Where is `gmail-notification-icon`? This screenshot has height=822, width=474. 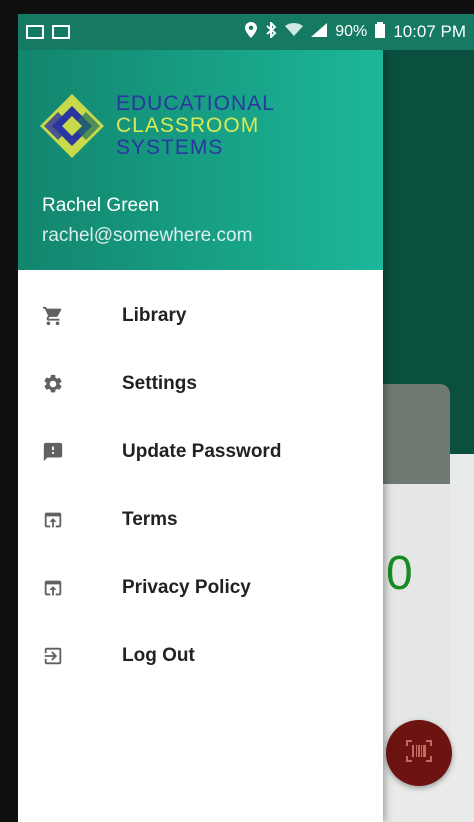 gmail-notification-icon is located at coordinates (35, 32).